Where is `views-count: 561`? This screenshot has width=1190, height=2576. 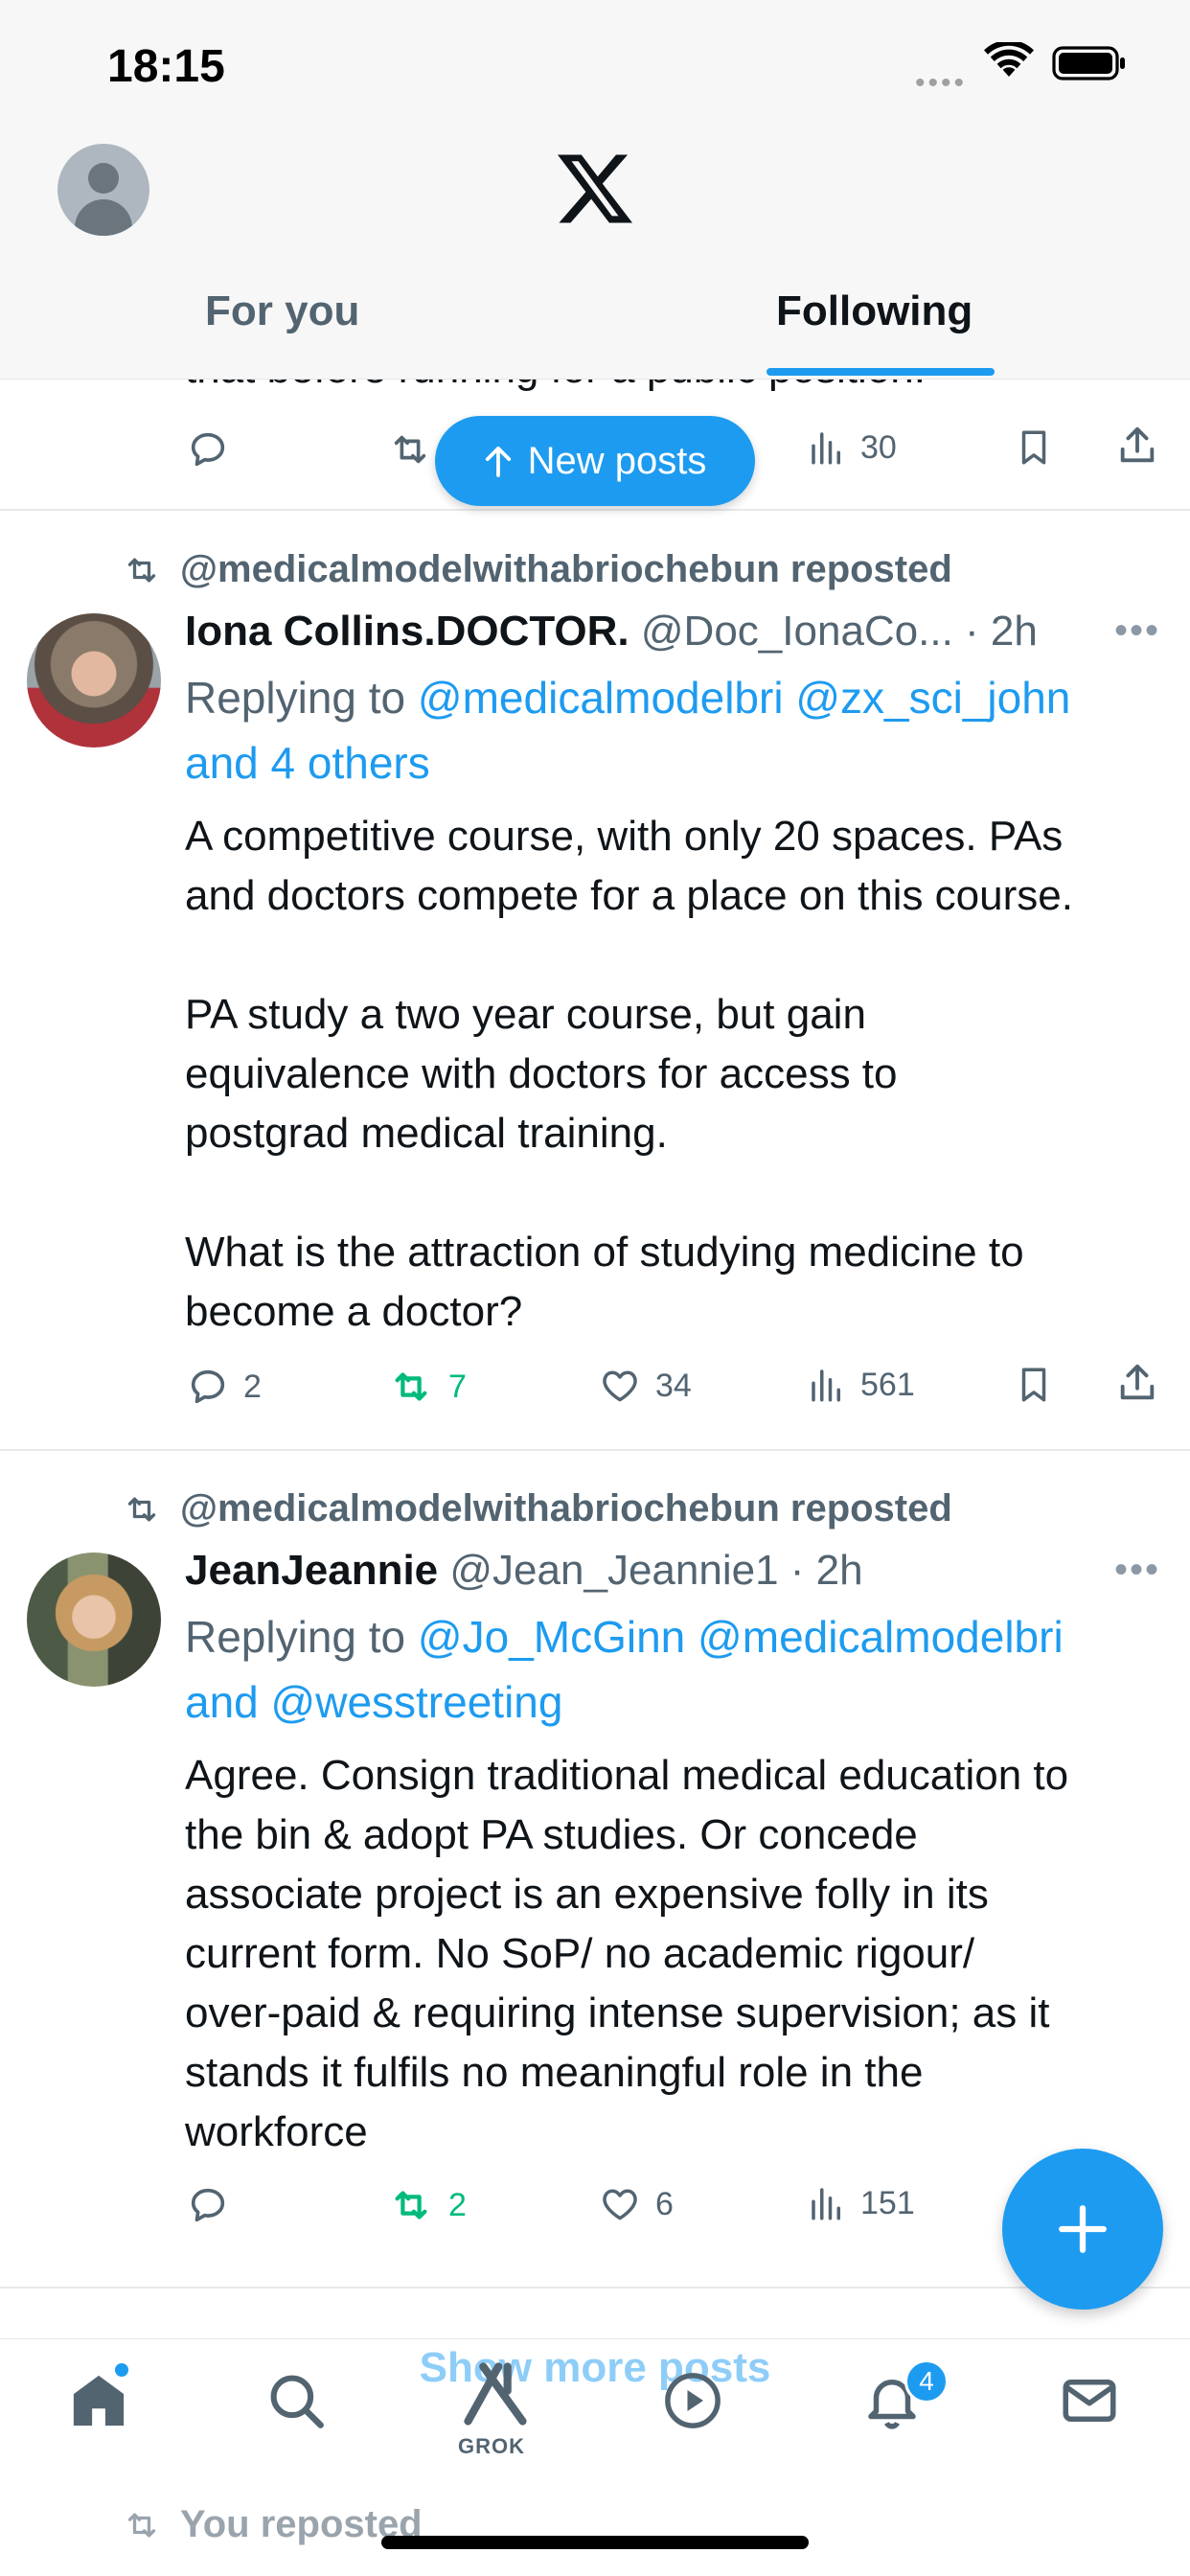 views-count: 561 is located at coordinates (861, 1385).